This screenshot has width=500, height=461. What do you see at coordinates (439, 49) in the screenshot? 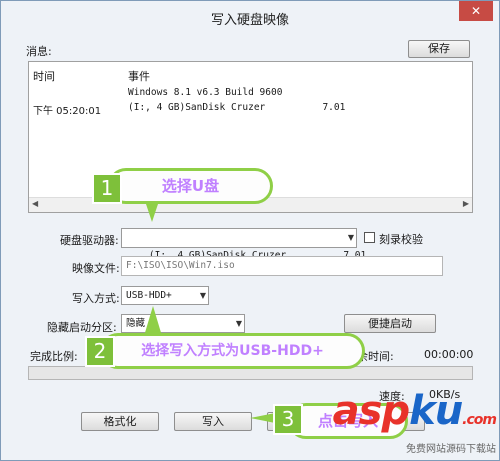
I see `save-button: 保存` at bounding box center [439, 49].